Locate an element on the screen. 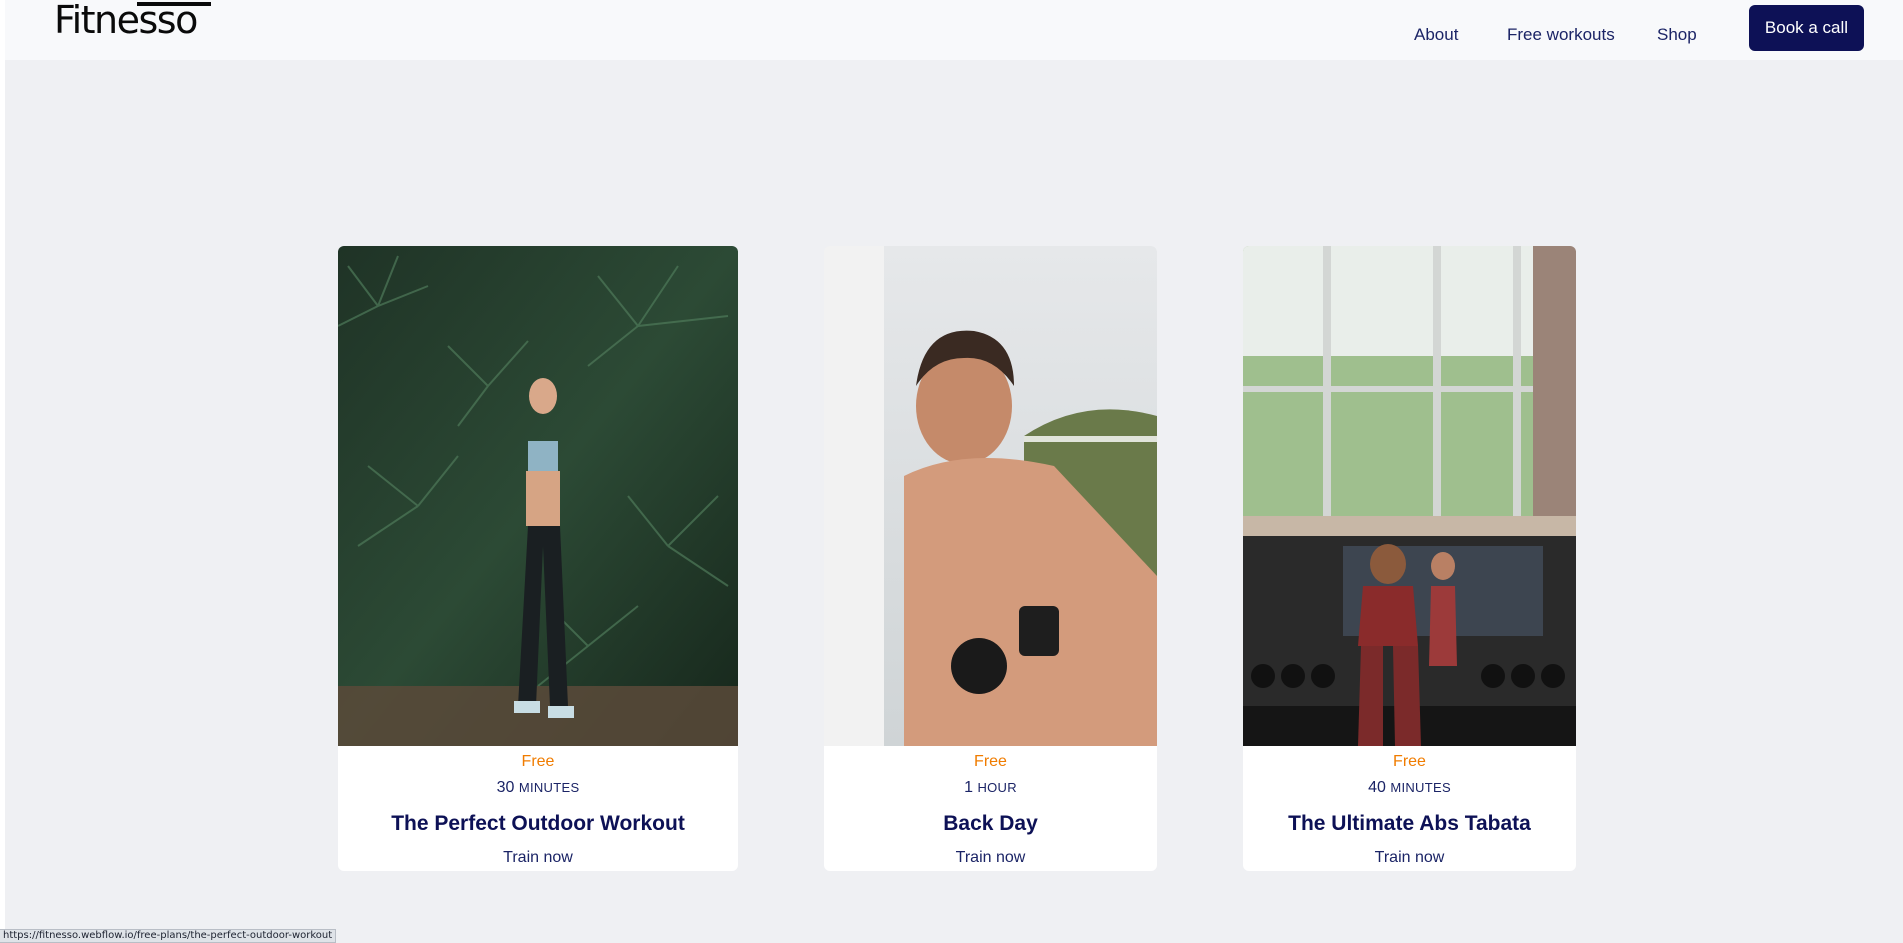  card-title: The Ultimate Abs Tabata is located at coordinates (1409, 824).